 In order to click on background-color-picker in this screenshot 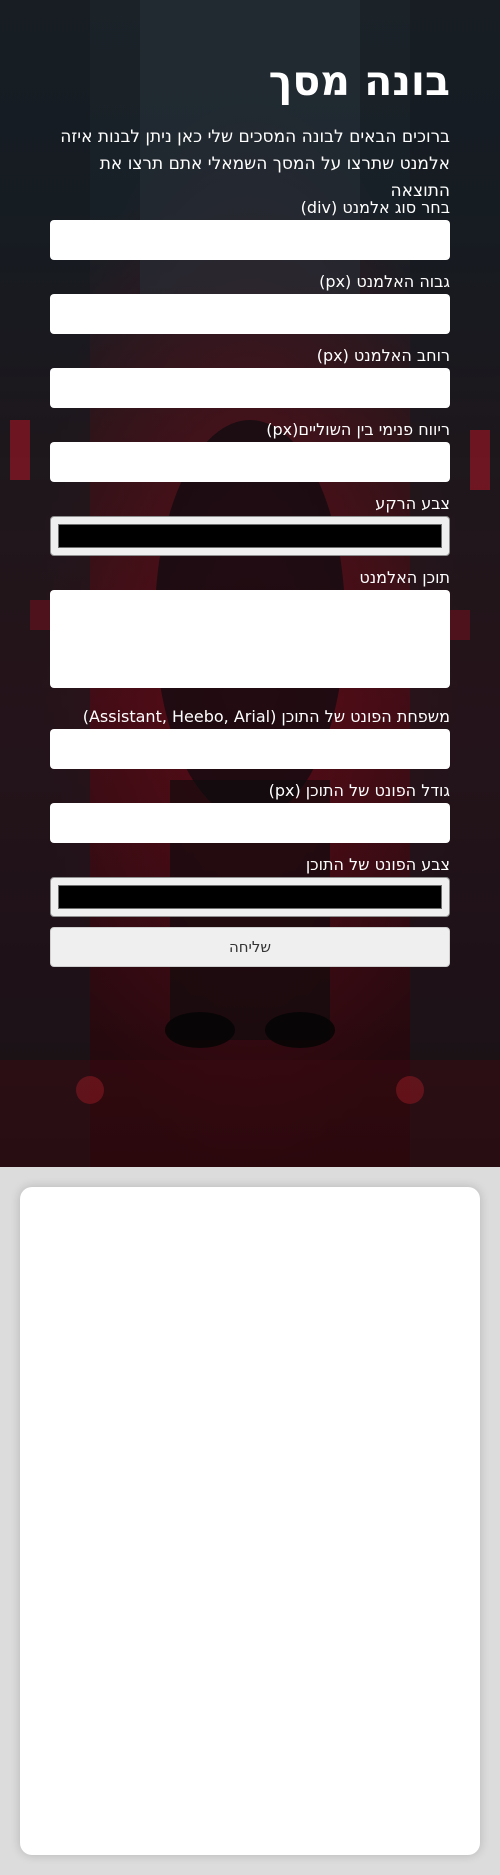, I will do `click(250, 536)`.